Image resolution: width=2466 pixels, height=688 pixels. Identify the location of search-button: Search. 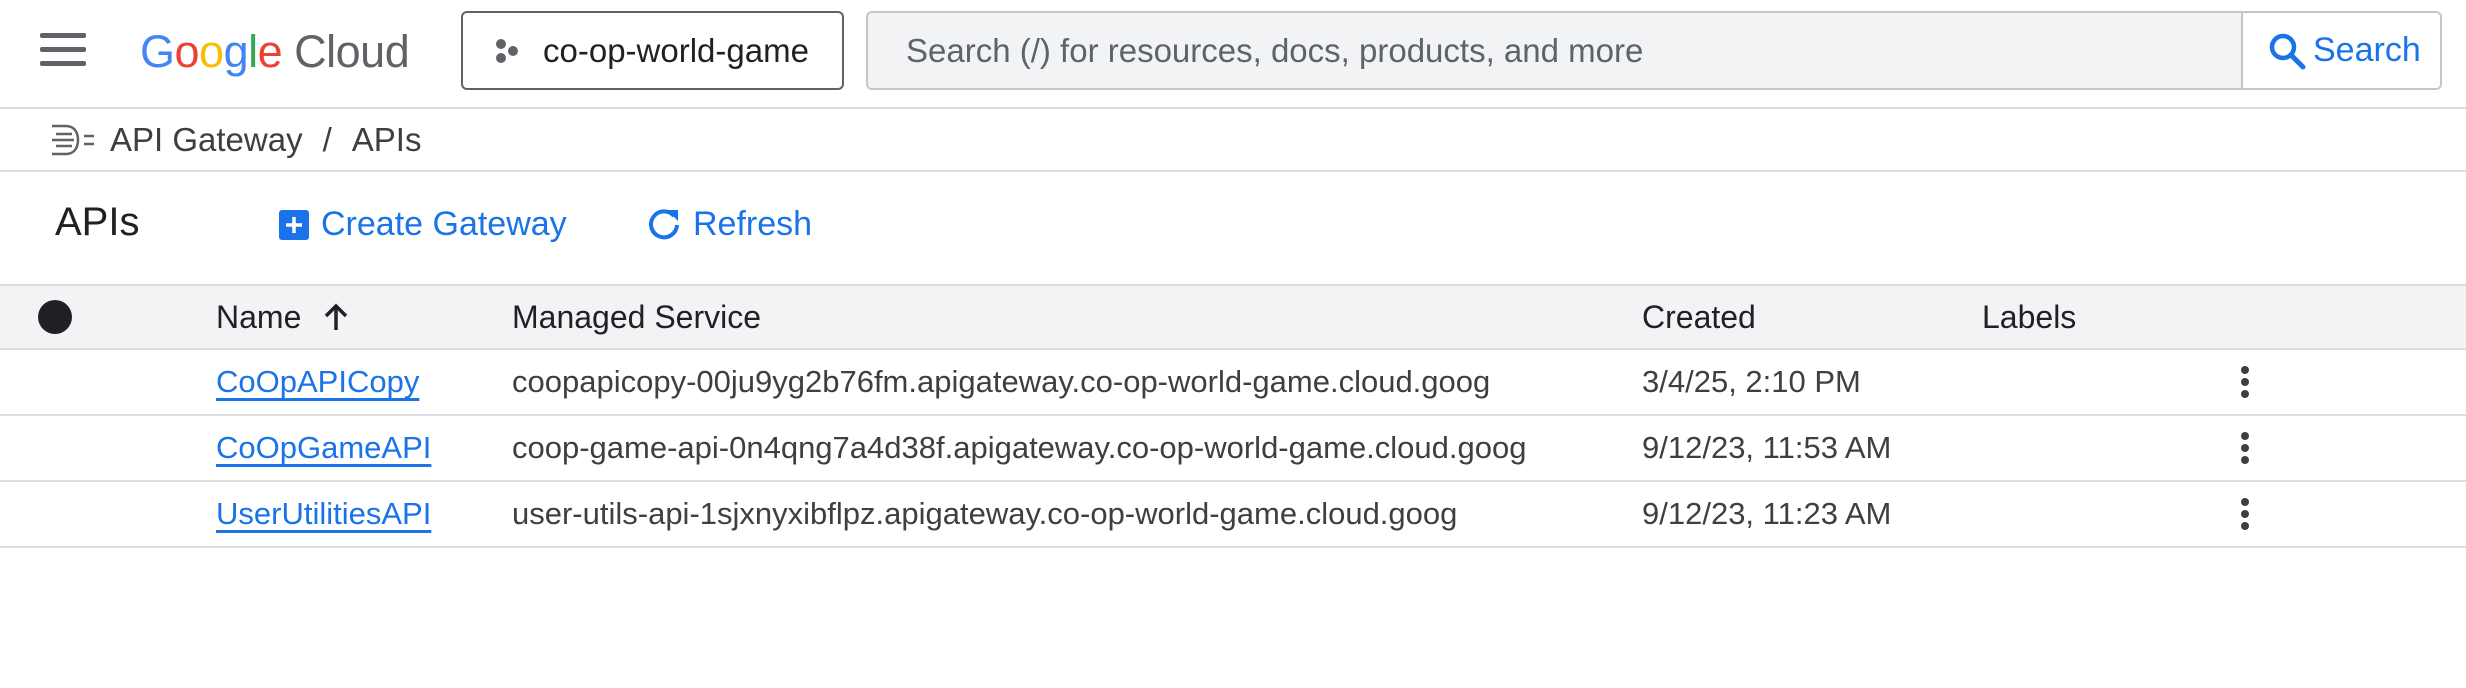
(2340, 50).